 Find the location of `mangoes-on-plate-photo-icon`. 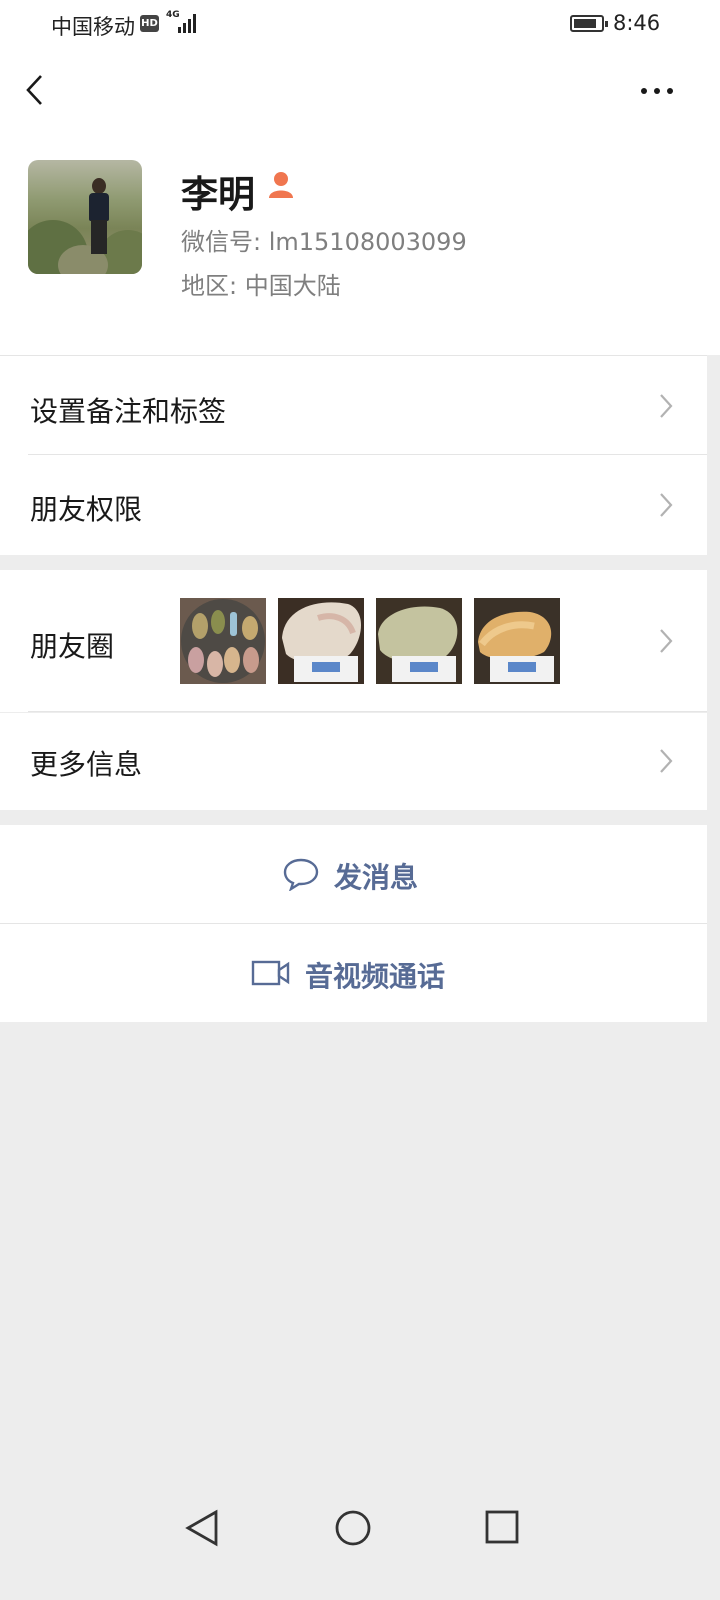

mangoes-on-plate-photo-icon is located at coordinates (223, 641).